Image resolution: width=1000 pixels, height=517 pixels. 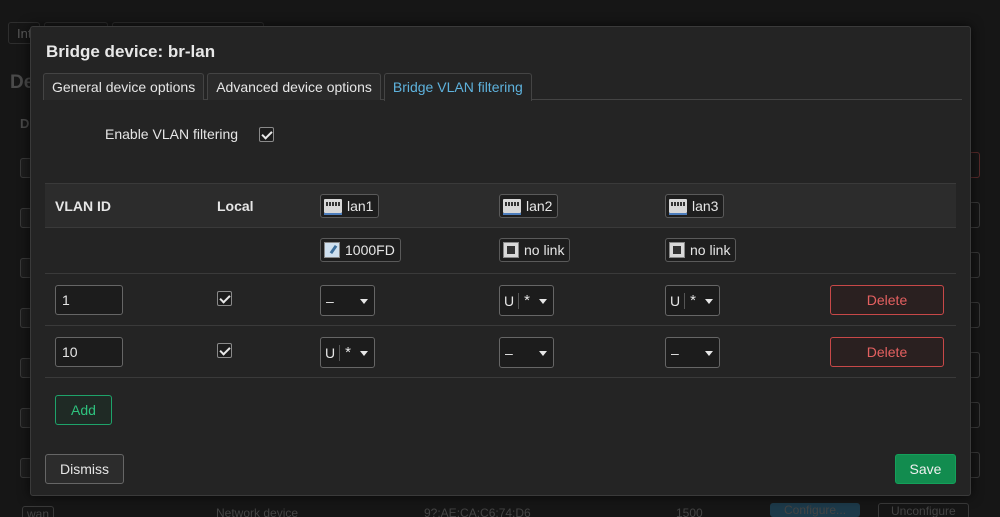 I want to click on port-lan2-badge: lan2, so click(x=529, y=206).